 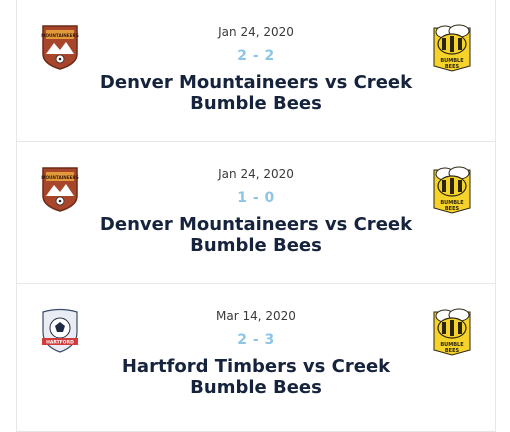 What do you see at coordinates (60, 330) in the screenshot?
I see `hartford-timbers-logo: HARTFORD` at bounding box center [60, 330].